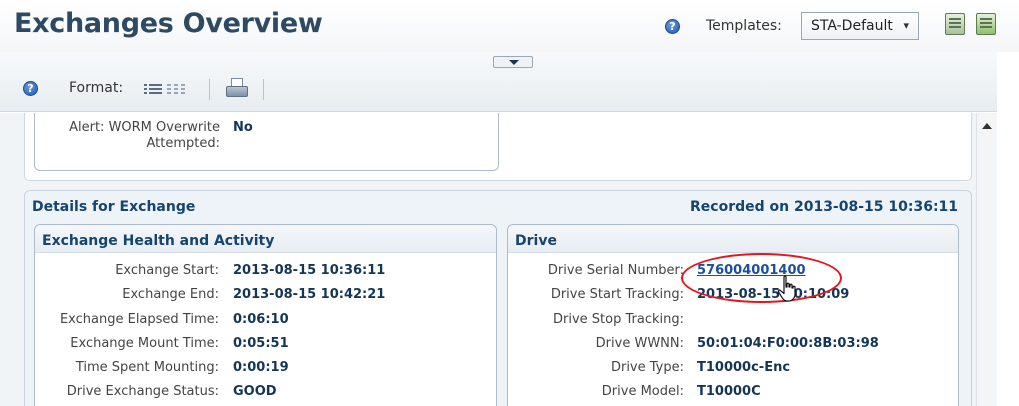 This screenshot has width=1019, height=406. What do you see at coordinates (114, 207) in the screenshot?
I see `details-title: Details for Exchange` at bounding box center [114, 207].